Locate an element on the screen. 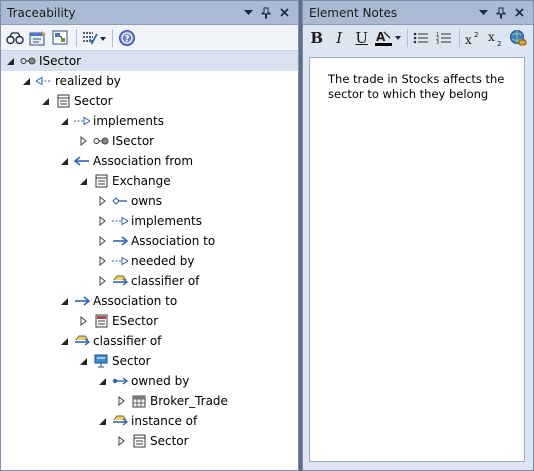  ownership-arrow-icon is located at coordinates (120, 381).